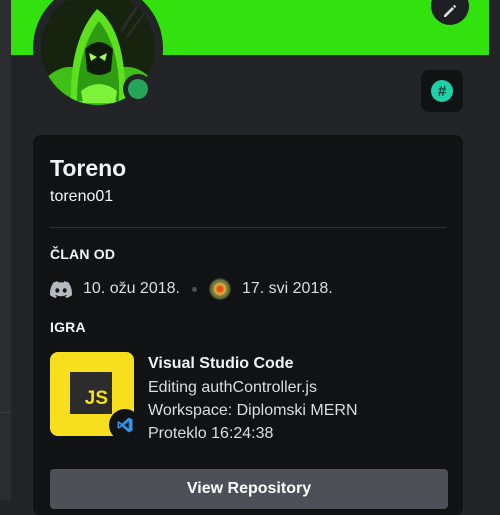 The height and width of the screenshot is (515, 500). Describe the element at coordinates (68, 327) in the screenshot. I see `activity-title: IGRA` at that location.